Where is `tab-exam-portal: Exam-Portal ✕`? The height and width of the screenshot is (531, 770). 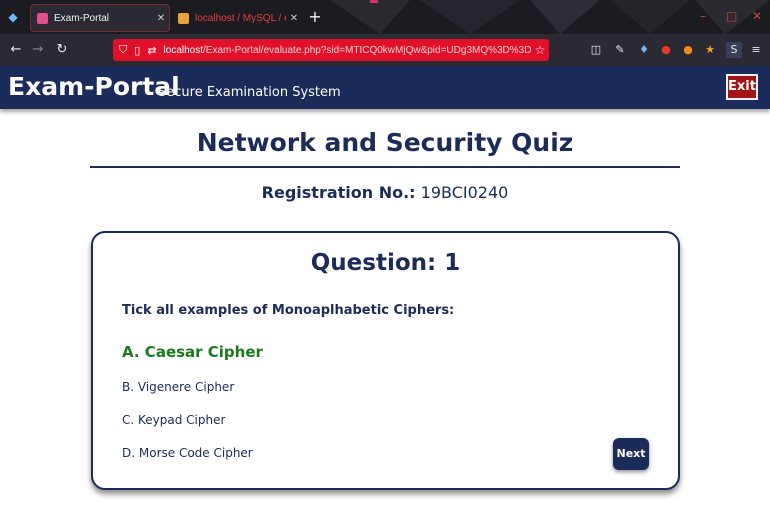 tab-exam-portal: Exam-Portal ✕ is located at coordinates (100, 18).